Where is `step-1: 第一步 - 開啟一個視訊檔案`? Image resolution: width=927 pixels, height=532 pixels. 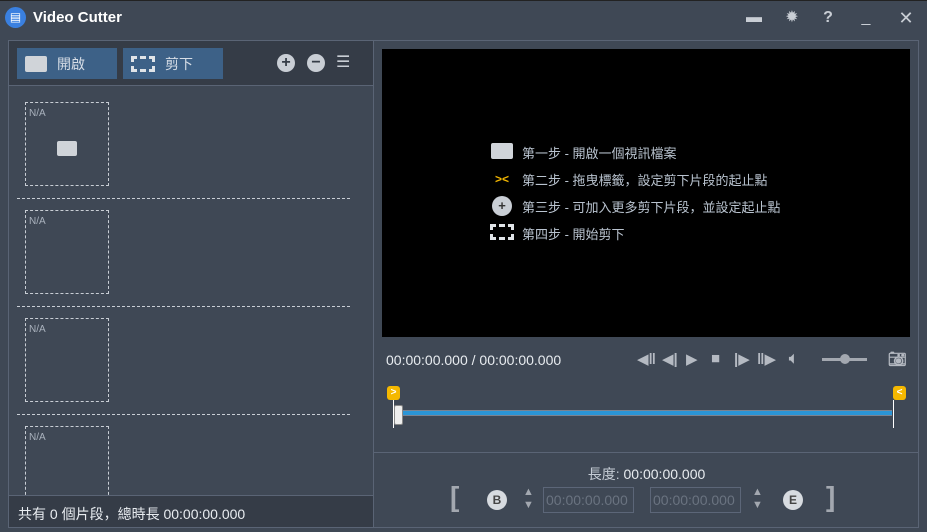
step-1: 第一步 - 開啟一個視訊檔案 is located at coordinates (583, 152).